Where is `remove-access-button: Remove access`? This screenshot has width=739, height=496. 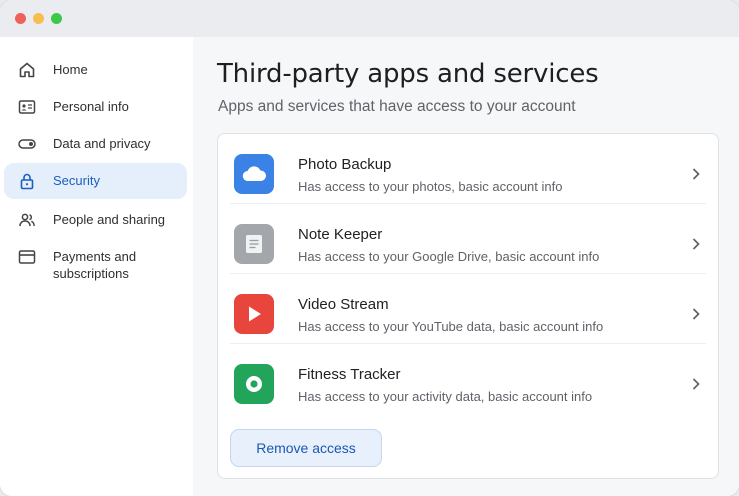 remove-access-button: Remove access is located at coordinates (306, 448).